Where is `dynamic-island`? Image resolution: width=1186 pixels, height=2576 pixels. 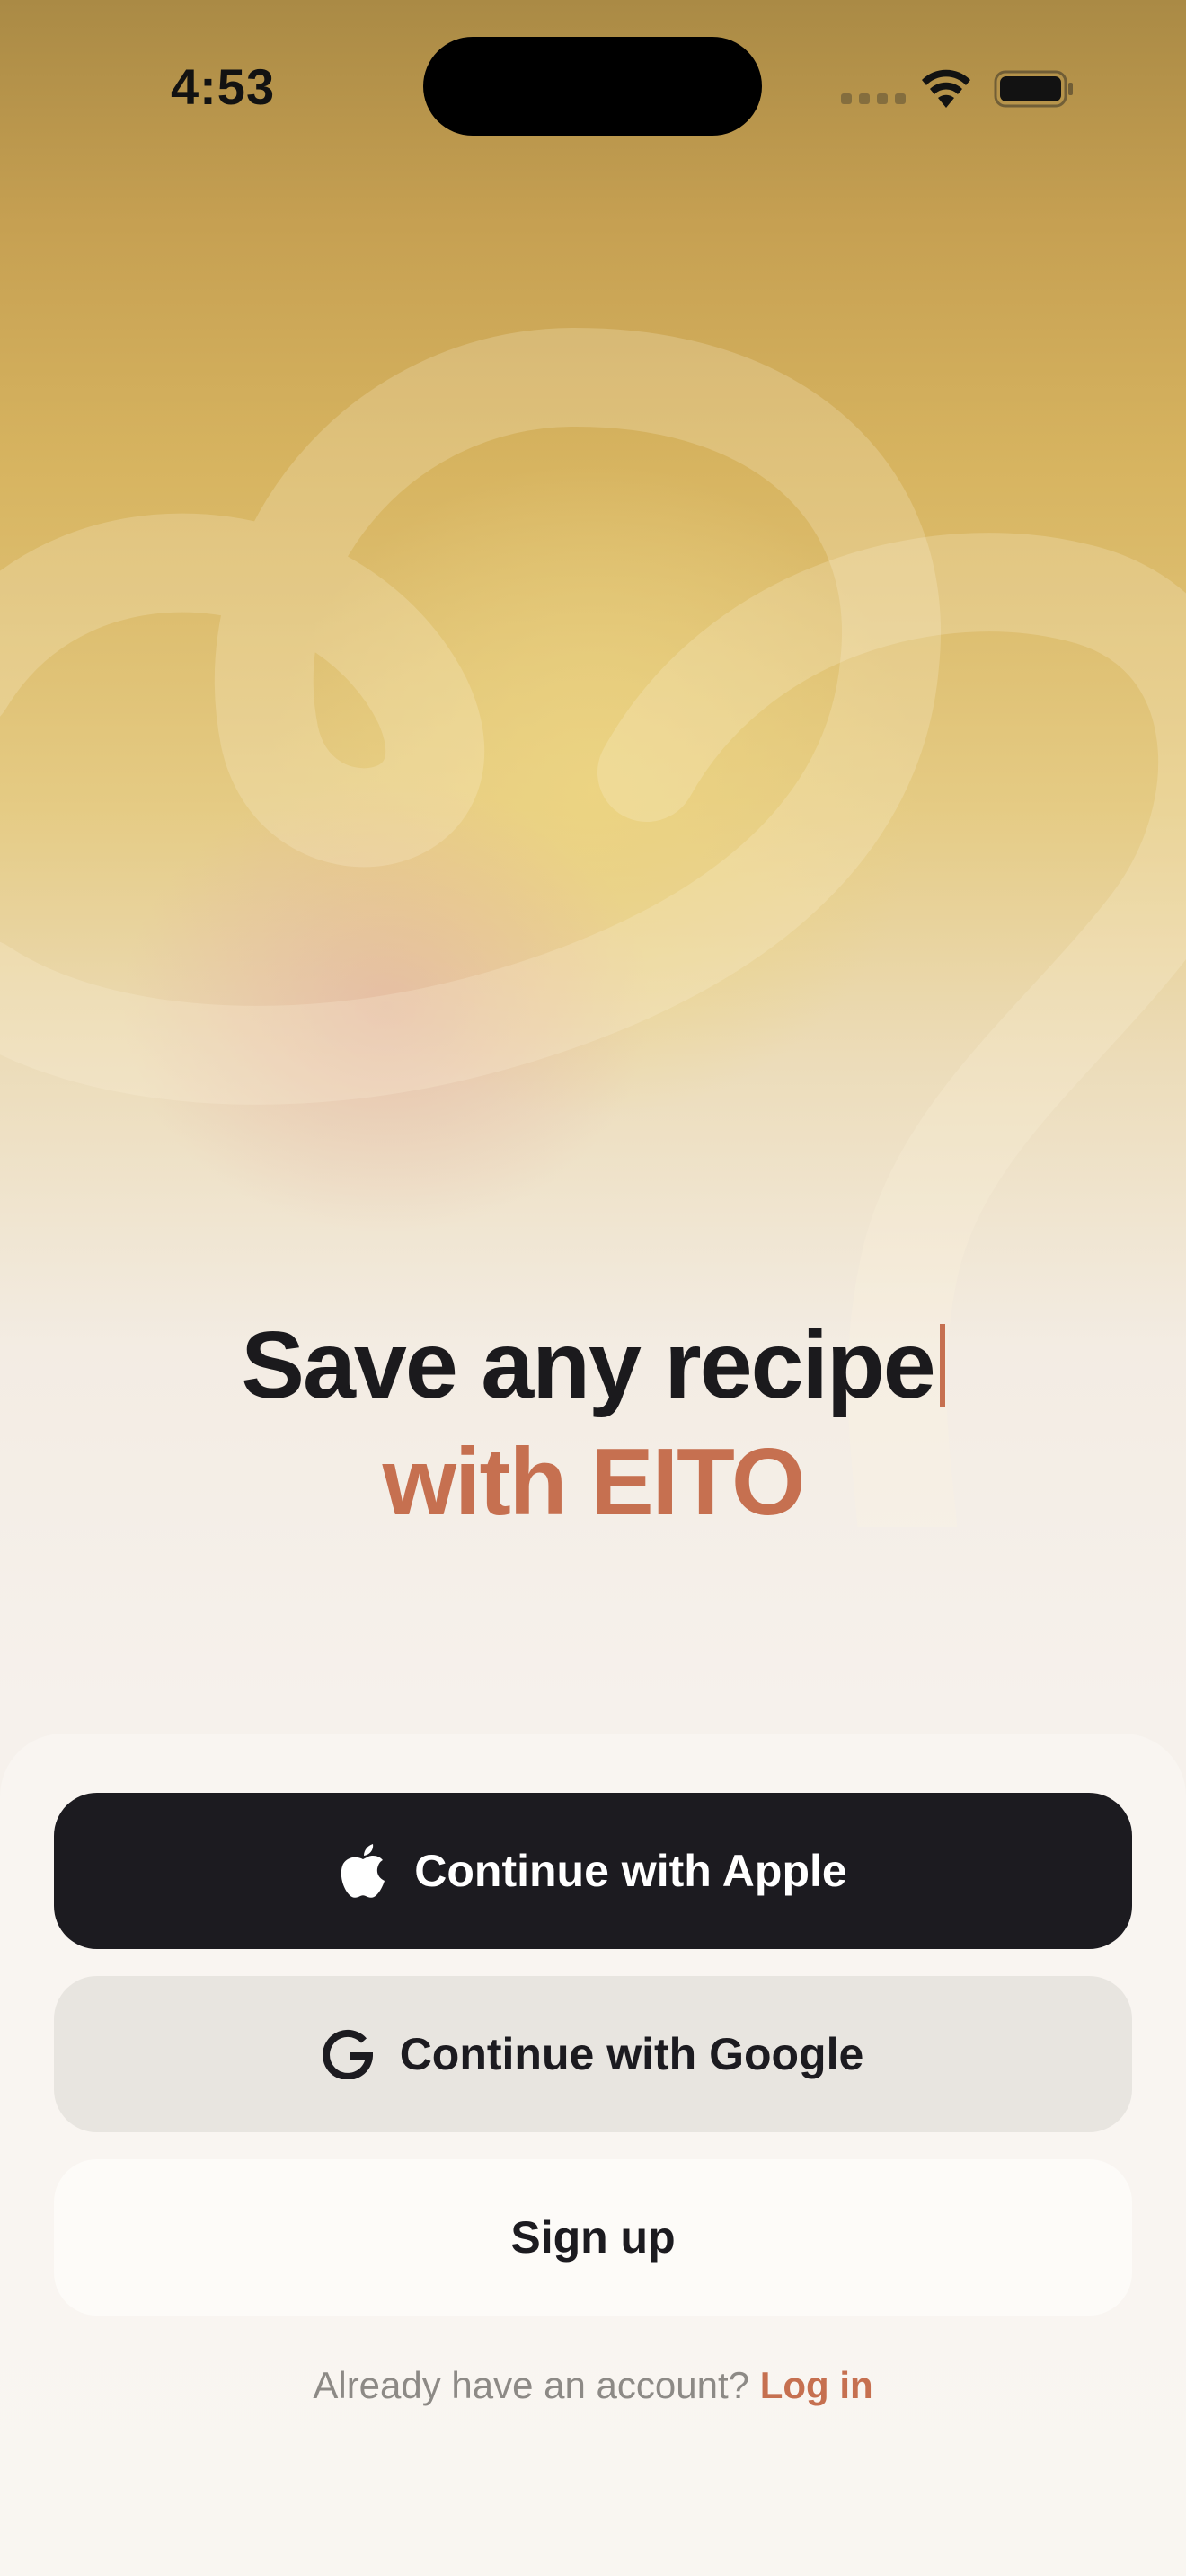 dynamic-island is located at coordinates (592, 86).